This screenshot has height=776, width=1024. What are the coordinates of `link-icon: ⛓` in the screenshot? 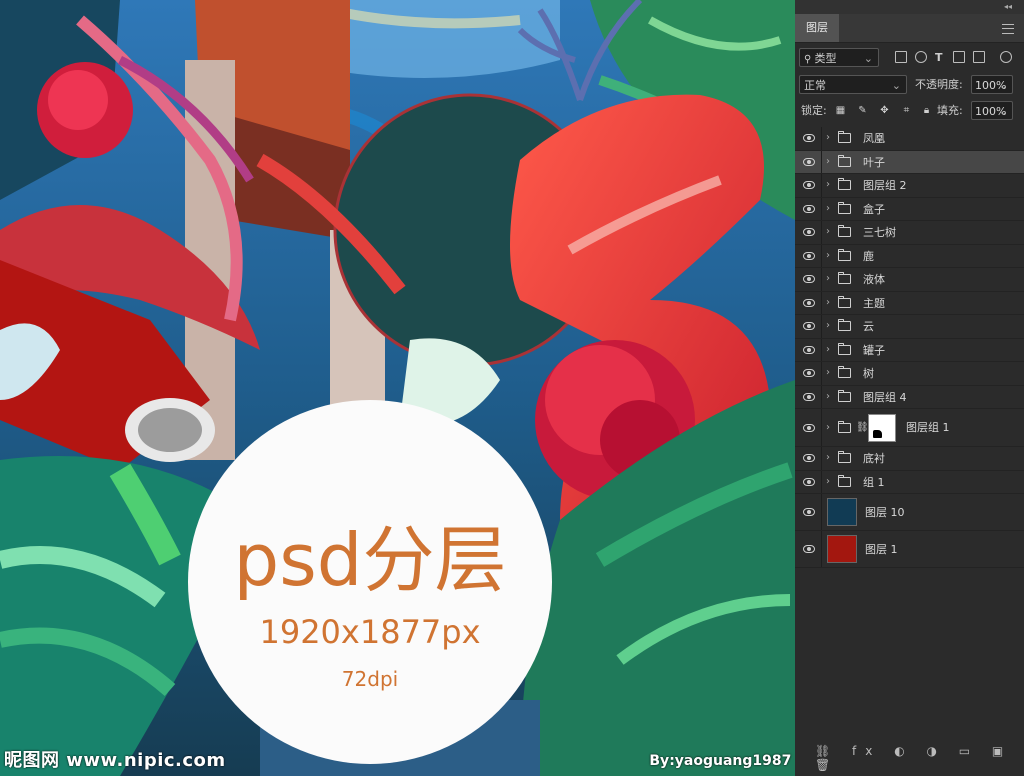 It's located at (862, 428).